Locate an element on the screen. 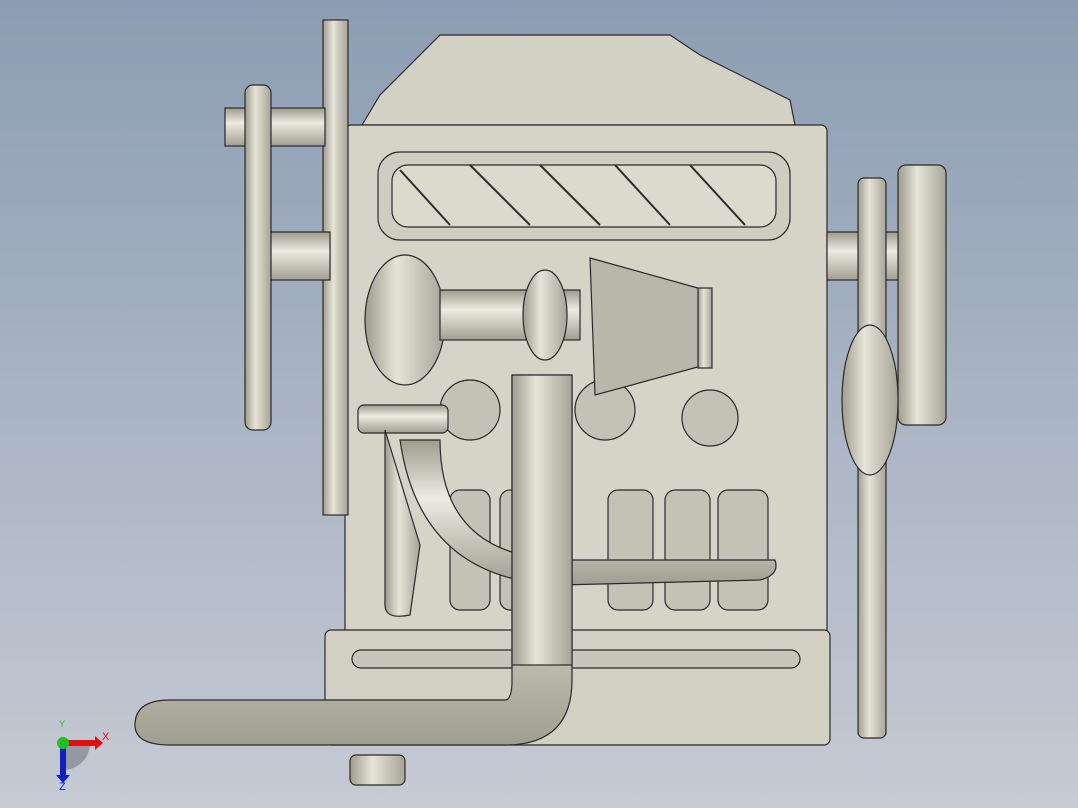 This screenshot has height=808, width=1078. valve-cover is located at coordinates (578, 80).